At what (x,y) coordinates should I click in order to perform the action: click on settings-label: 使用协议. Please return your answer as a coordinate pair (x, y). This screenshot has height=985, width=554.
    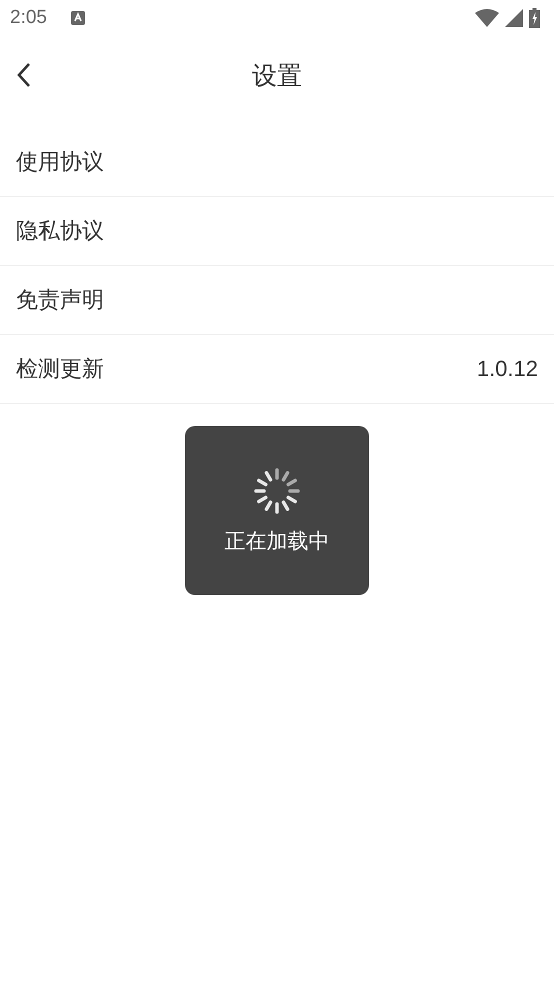
    Looking at the image, I should click on (60, 163).